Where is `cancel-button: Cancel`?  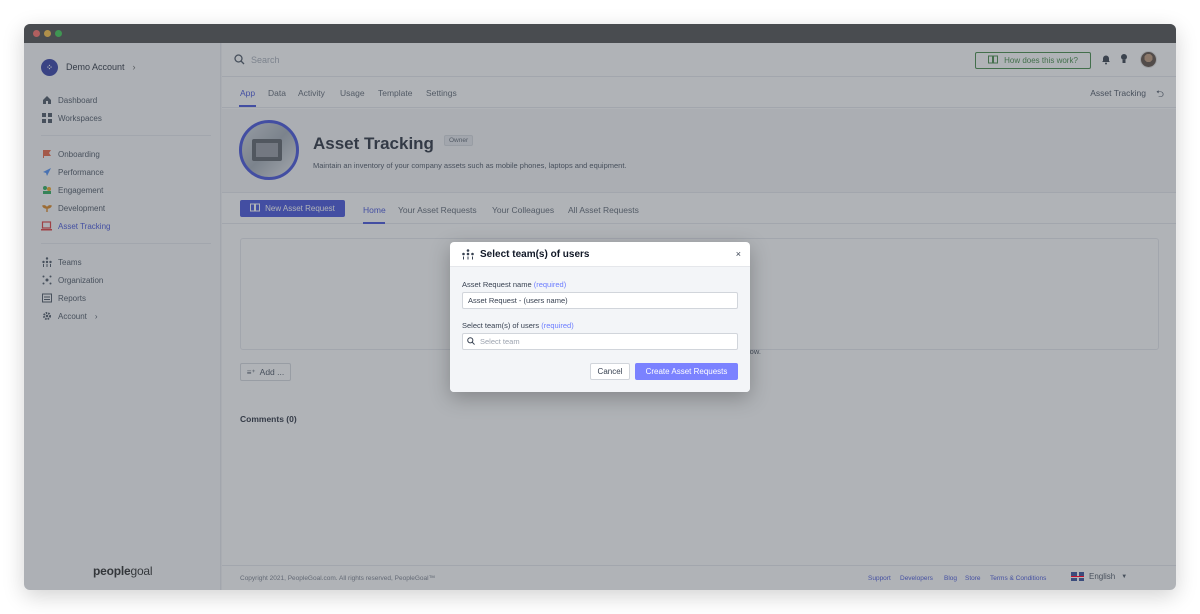 cancel-button: Cancel is located at coordinates (610, 371).